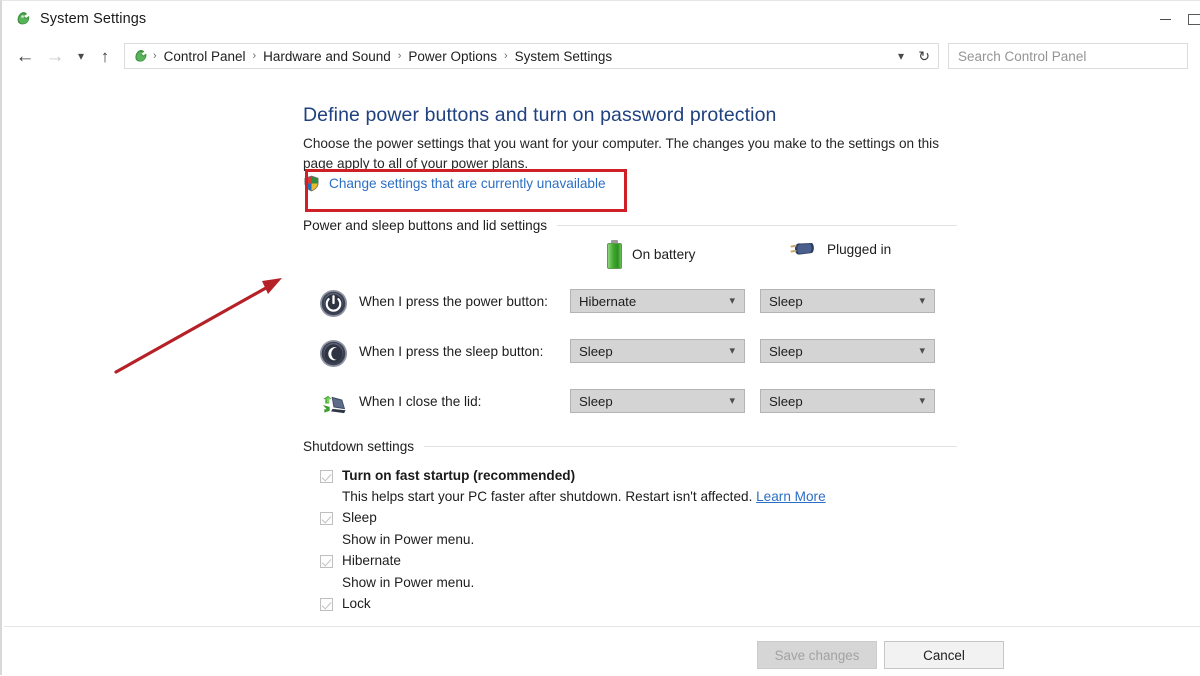  I want to click on dropdown-value: Hibernate, so click(608, 301).